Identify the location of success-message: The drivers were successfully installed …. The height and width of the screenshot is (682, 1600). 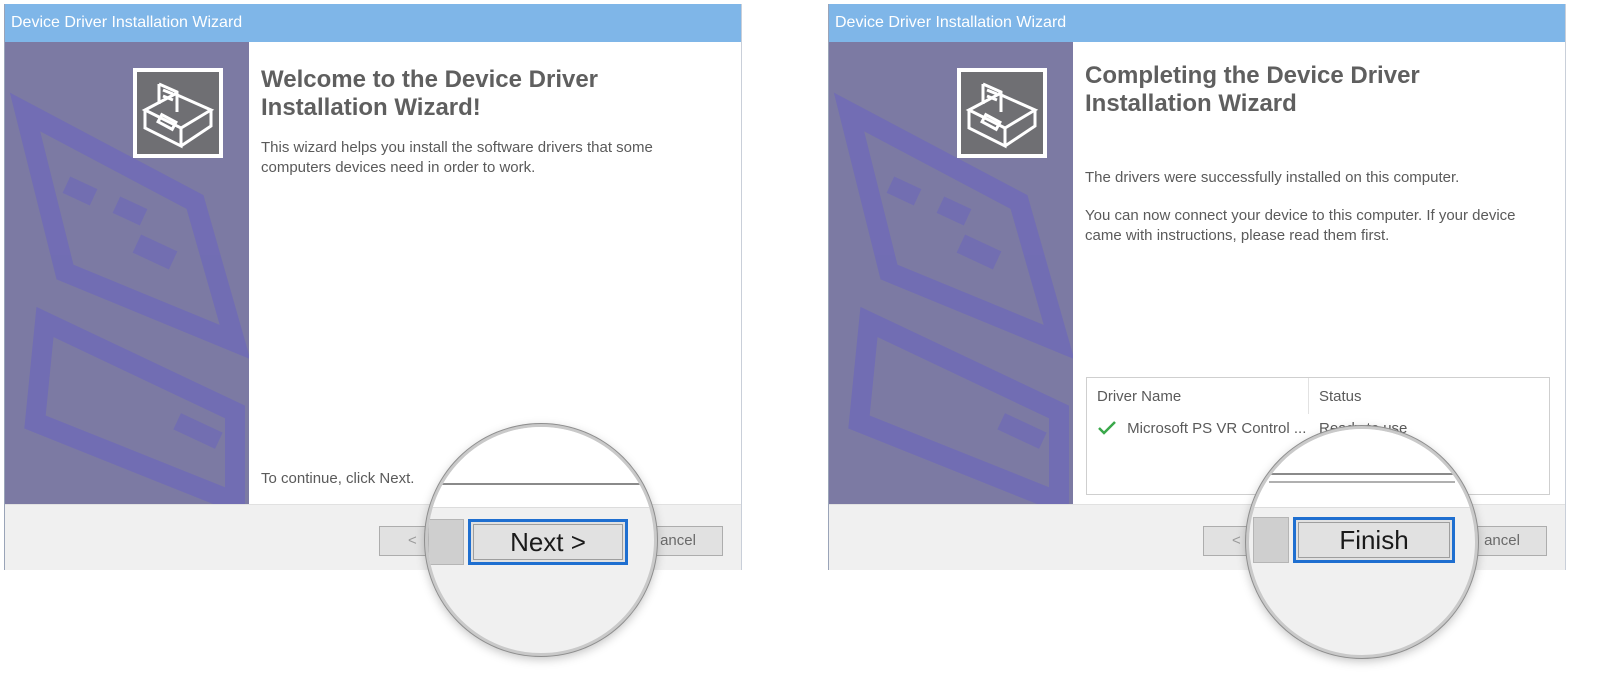
(1272, 177).